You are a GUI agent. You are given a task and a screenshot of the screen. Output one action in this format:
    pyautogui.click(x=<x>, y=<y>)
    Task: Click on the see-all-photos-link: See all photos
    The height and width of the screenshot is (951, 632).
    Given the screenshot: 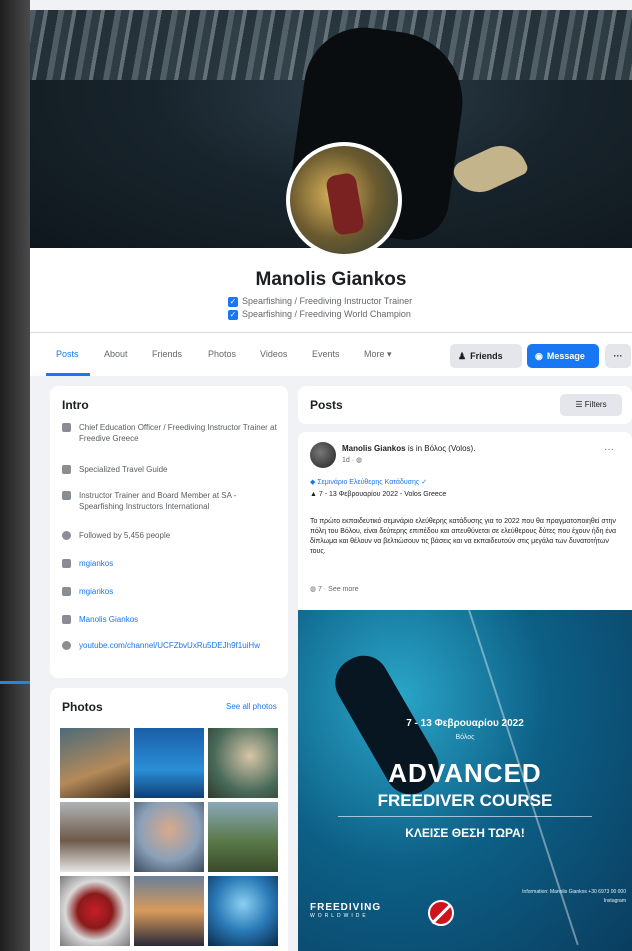 What is the action you would take?
    pyautogui.click(x=251, y=706)
    